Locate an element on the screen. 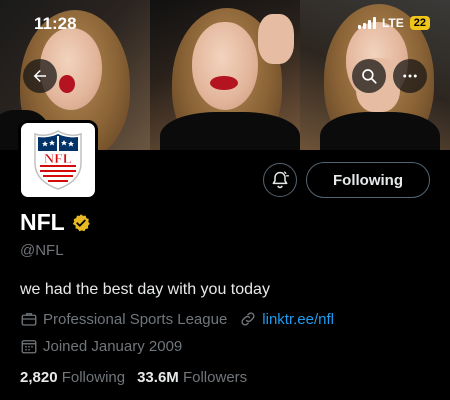 This screenshot has height=400, width=450. profile-joined-row: Joined January 2009 is located at coordinates (101, 346).